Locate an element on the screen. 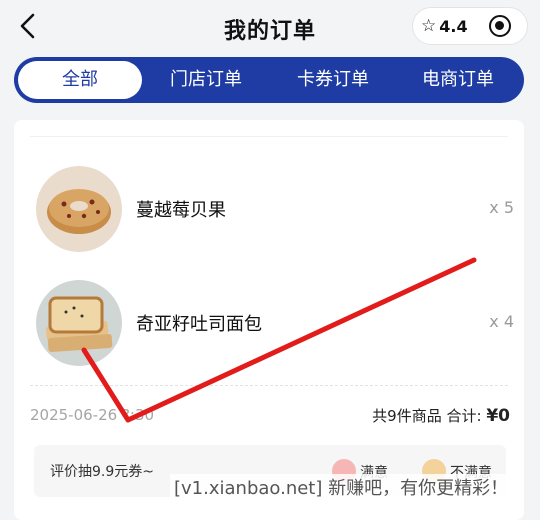 Image resolution: width=540 pixels, height=520 pixels. product-name: 蔓越莓贝果 is located at coordinates (181, 210).